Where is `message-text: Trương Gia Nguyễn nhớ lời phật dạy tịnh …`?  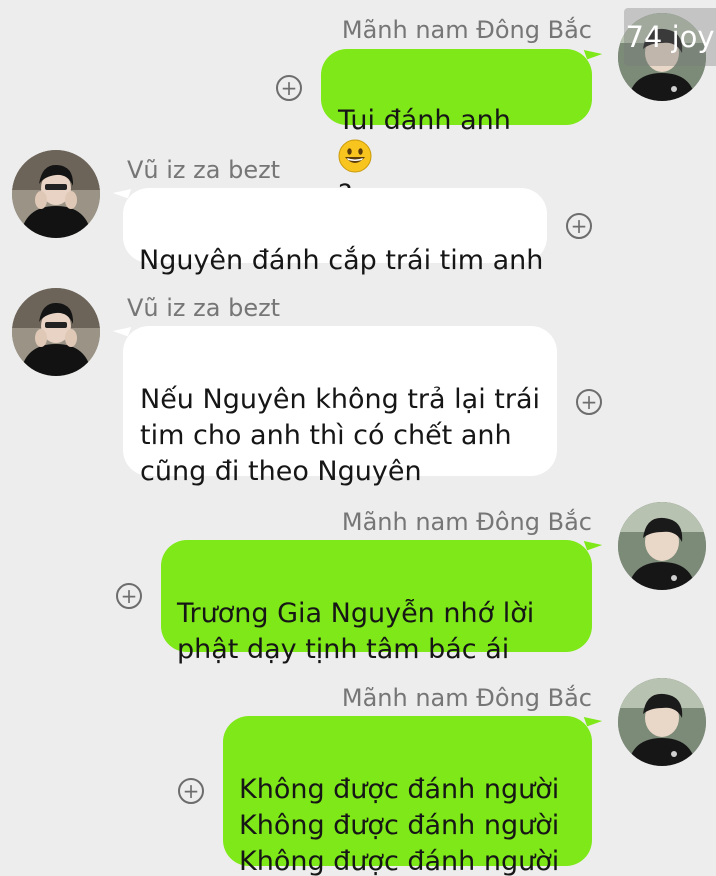
message-text: Trương Gia Nguyễn nhớ lời phật dạy tịnh … is located at coordinates (356, 631).